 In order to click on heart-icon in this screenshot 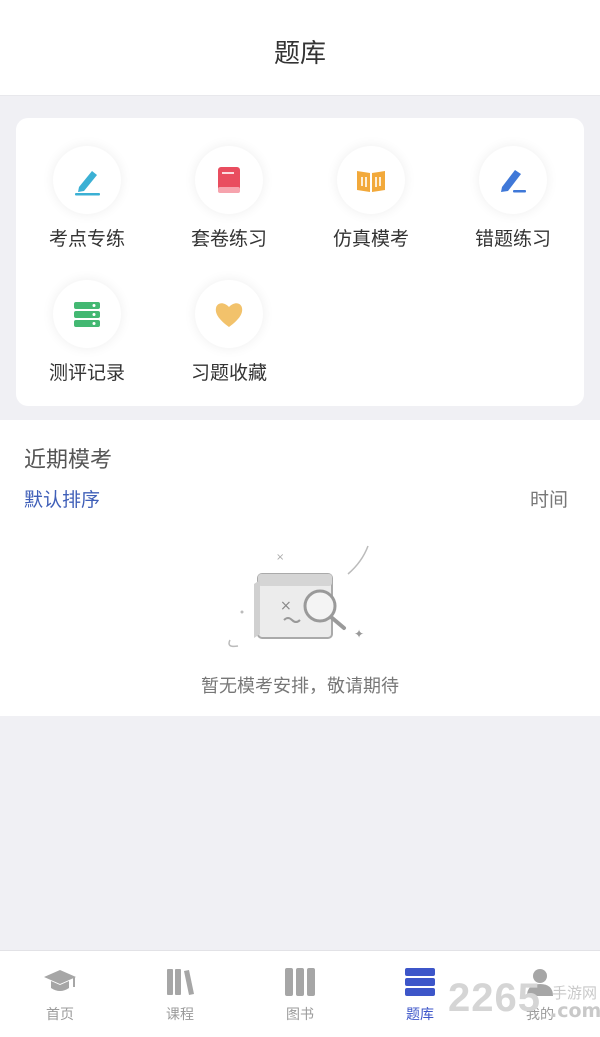, I will do `click(229, 314)`.